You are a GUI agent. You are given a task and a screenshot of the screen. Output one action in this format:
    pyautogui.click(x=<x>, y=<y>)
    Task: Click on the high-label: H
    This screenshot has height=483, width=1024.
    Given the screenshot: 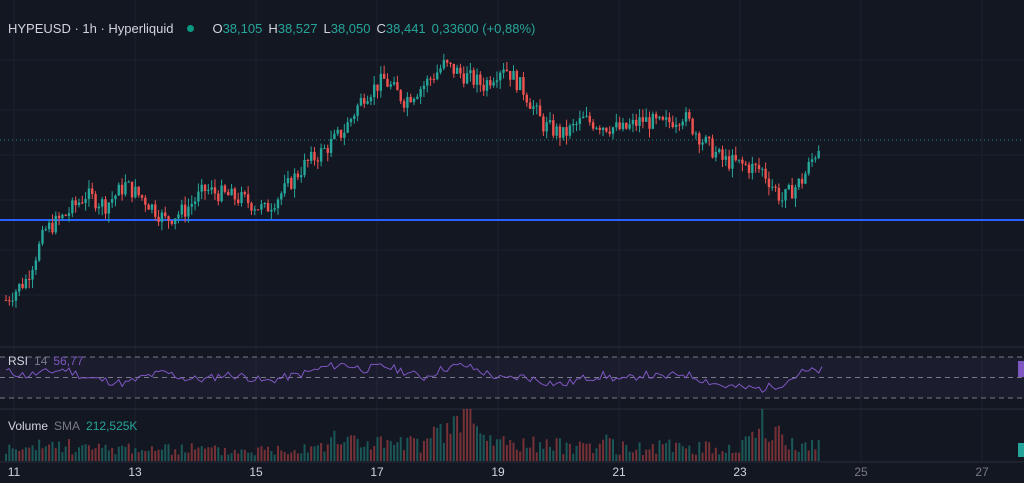 What is the action you would take?
    pyautogui.click(x=273, y=28)
    